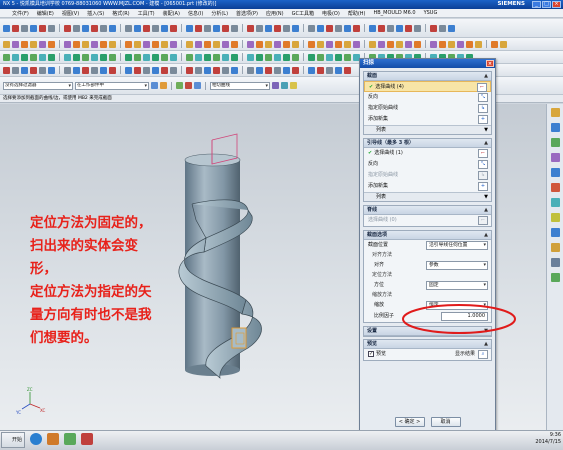 Image resolution: width=563 pixels, height=450 pixels. Describe the element at coordinates (70, 439) in the screenshot. I see `app-icon` at that location.